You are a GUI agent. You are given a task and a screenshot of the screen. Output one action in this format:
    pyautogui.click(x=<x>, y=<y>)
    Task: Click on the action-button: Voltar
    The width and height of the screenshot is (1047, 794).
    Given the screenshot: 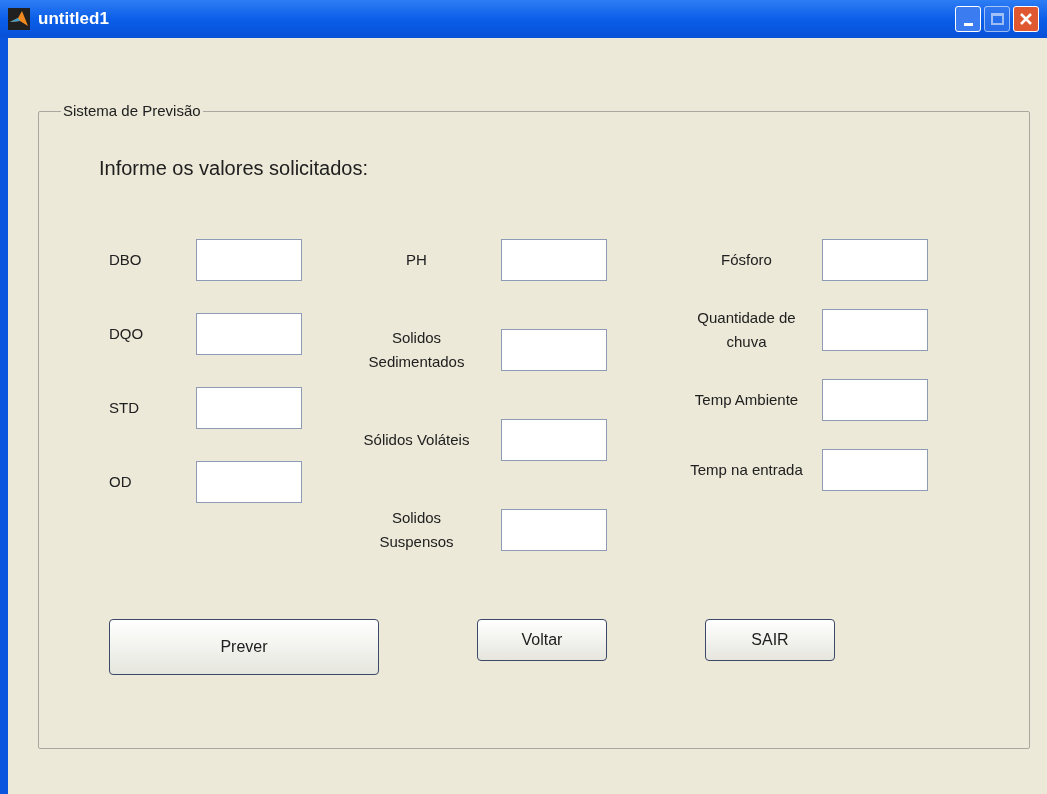 What is the action you would take?
    pyautogui.click(x=542, y=639)
    